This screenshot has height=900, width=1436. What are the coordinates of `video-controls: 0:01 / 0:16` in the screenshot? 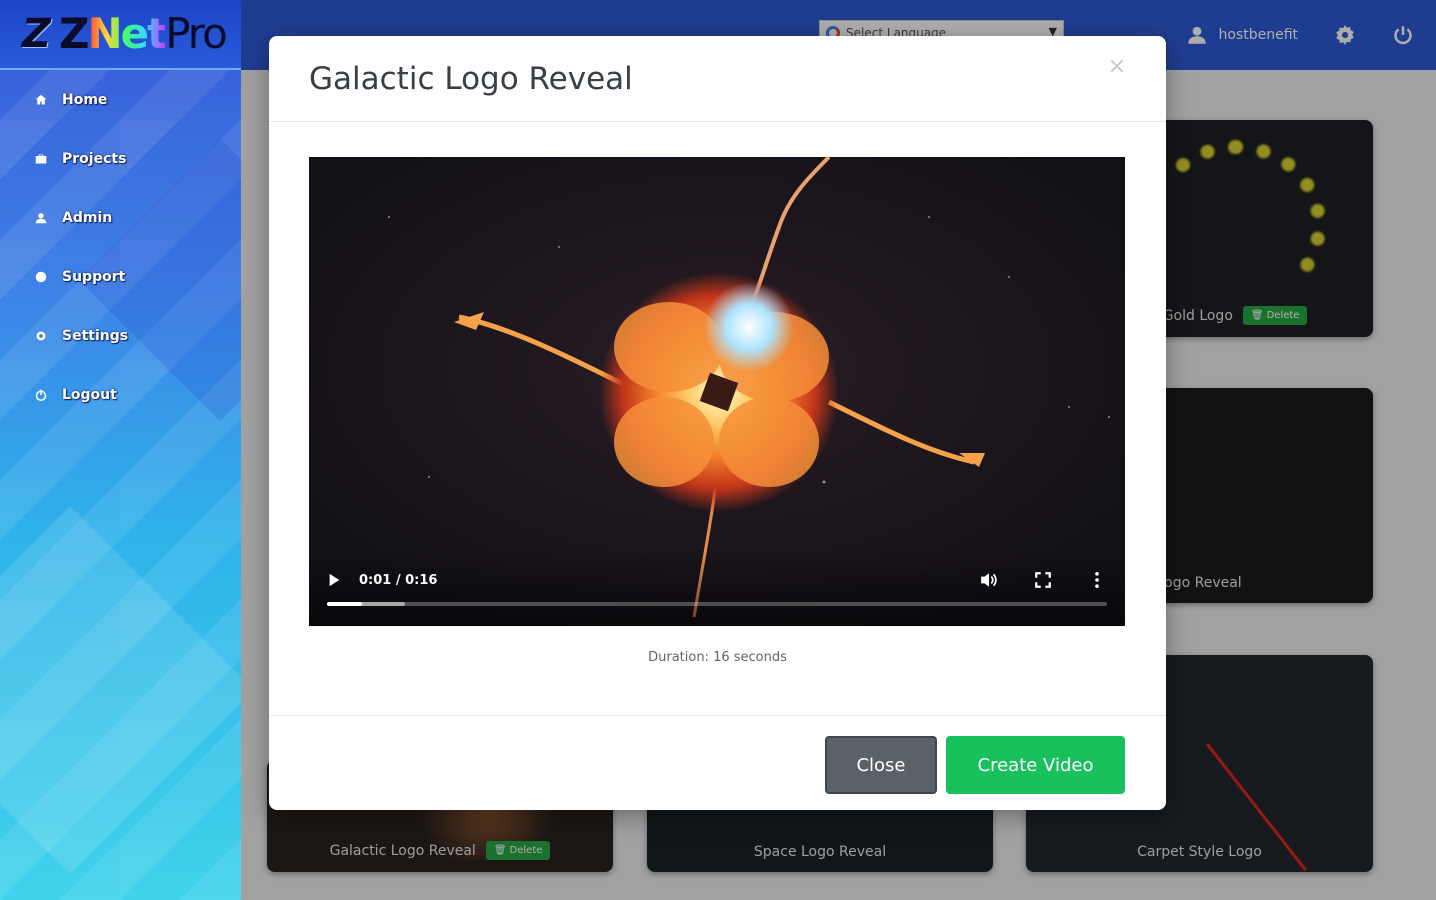 It's located at (717, 589).